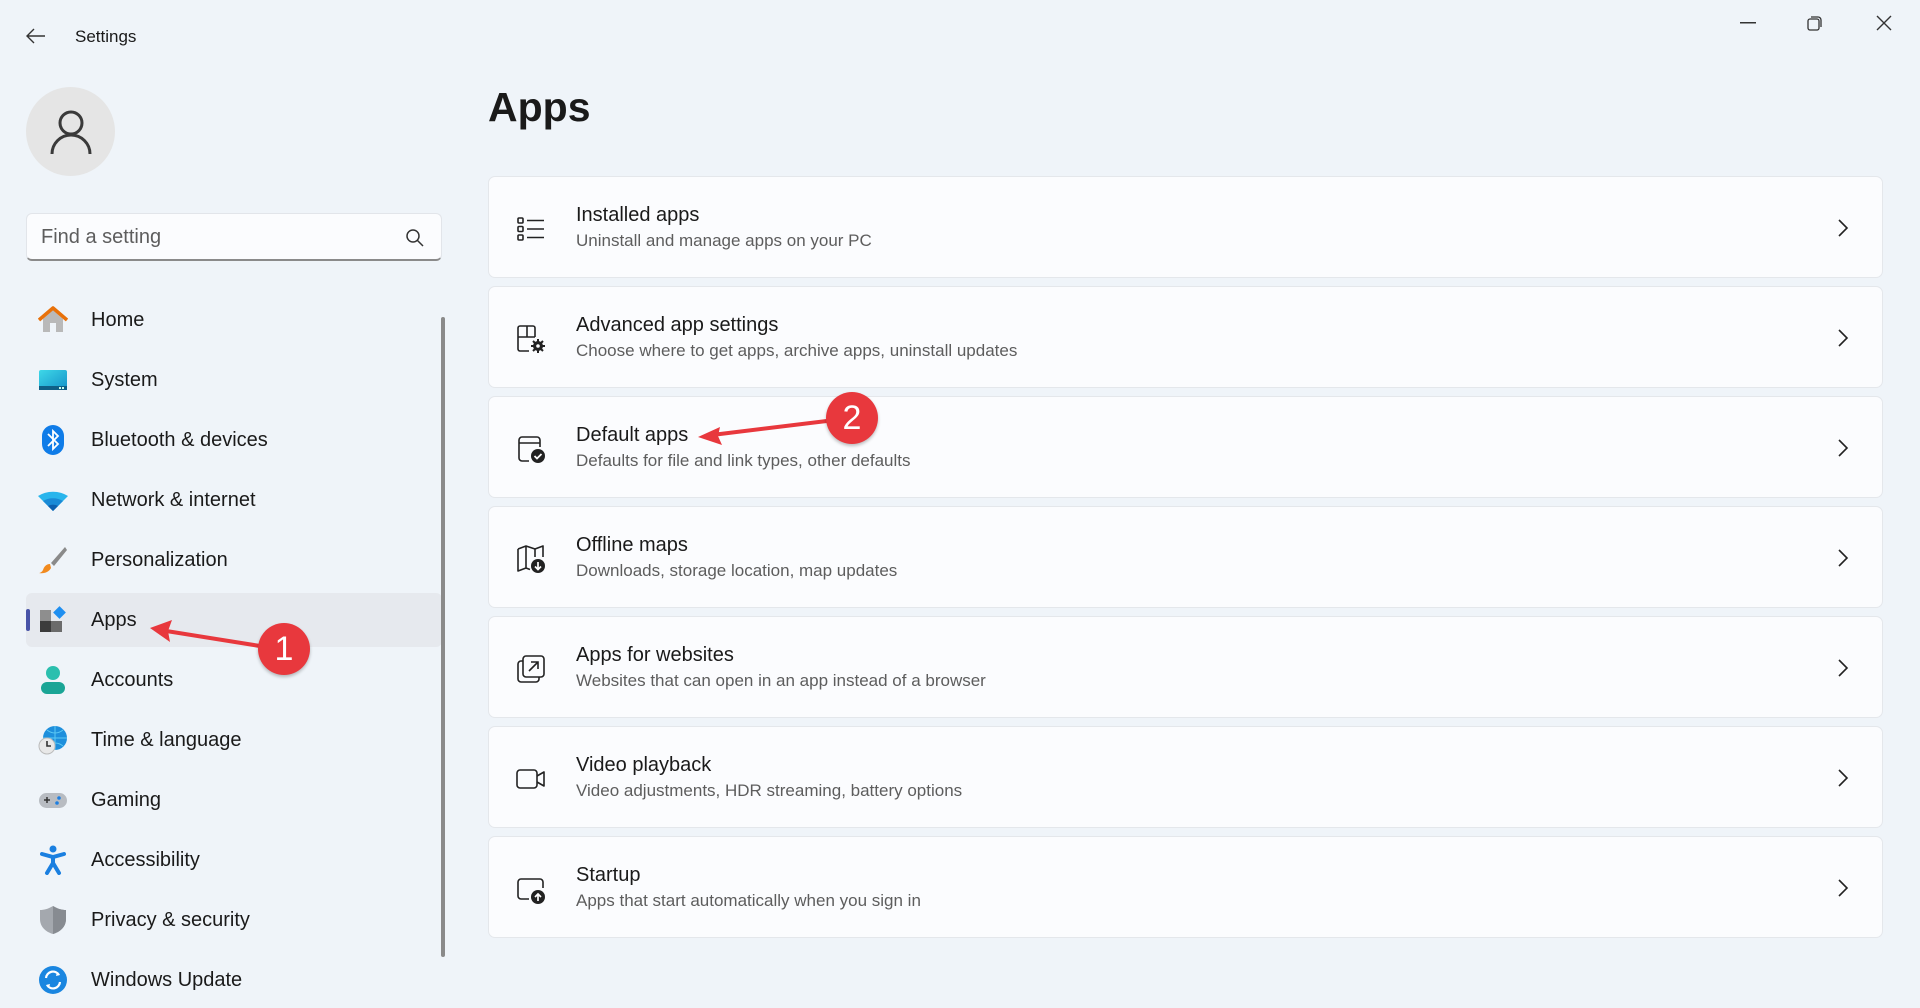  I want to click on map-icon, so click(531, 559).